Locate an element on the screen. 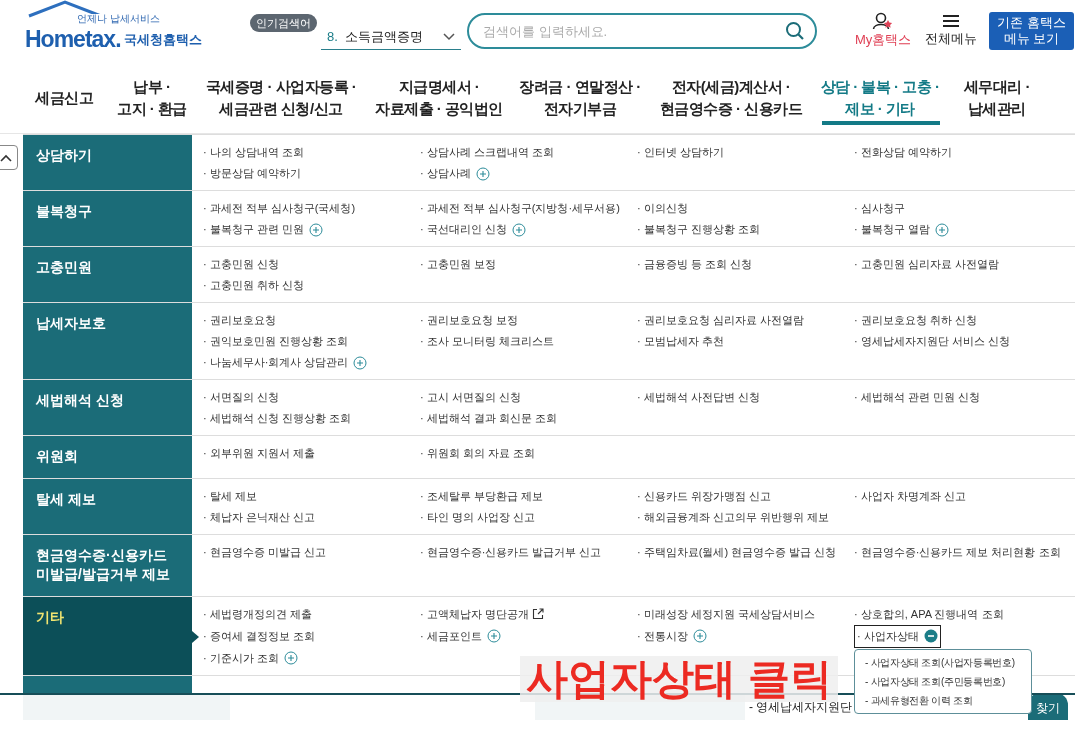 The image size is (1075, 730). menu-link: · 상호합의, APA 진행내역 조회 is located at coordinates (929, 614).